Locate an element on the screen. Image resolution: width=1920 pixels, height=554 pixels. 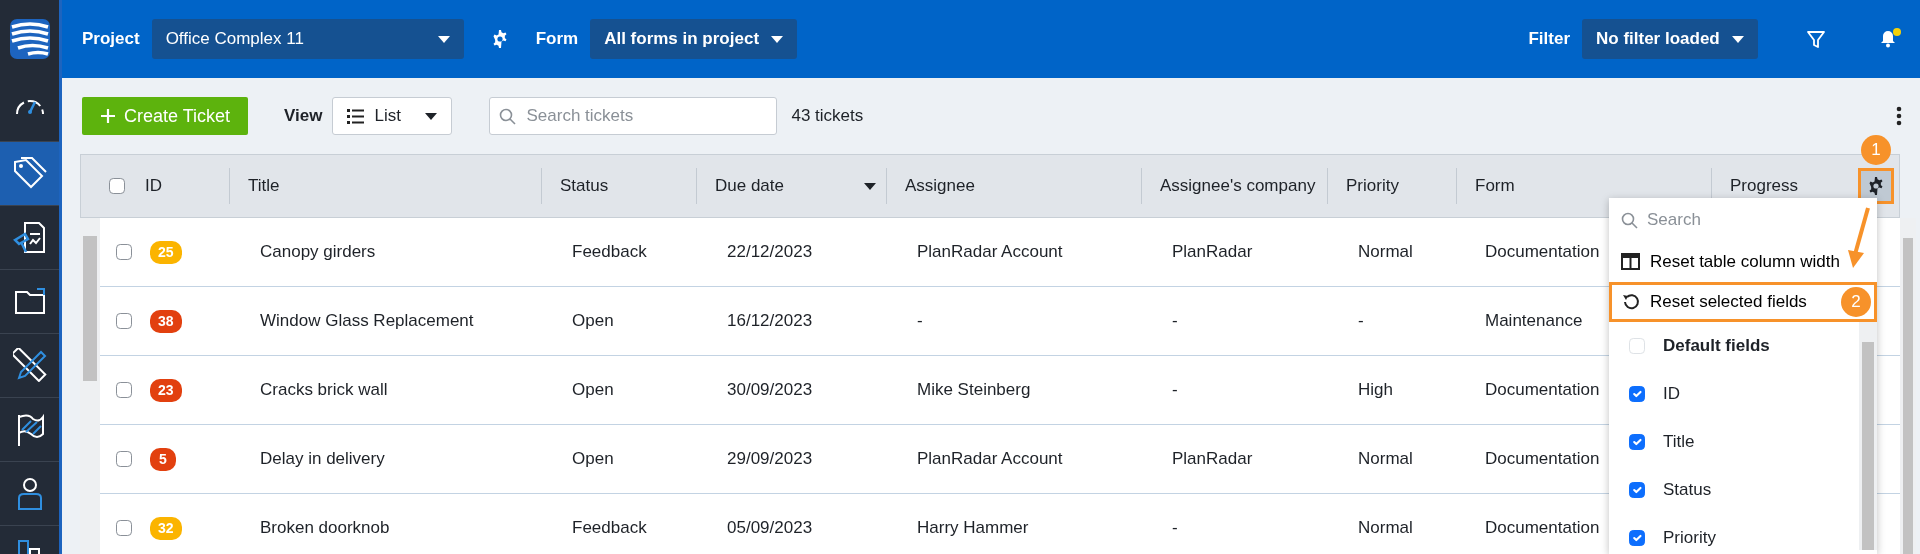
callout-arrow is located at coordinates (1859, 238).